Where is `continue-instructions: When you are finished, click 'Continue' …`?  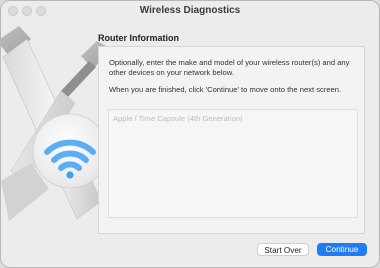
continue-instructions: When you are finished, click 'Continue' … is located at coordinates (225, 89).